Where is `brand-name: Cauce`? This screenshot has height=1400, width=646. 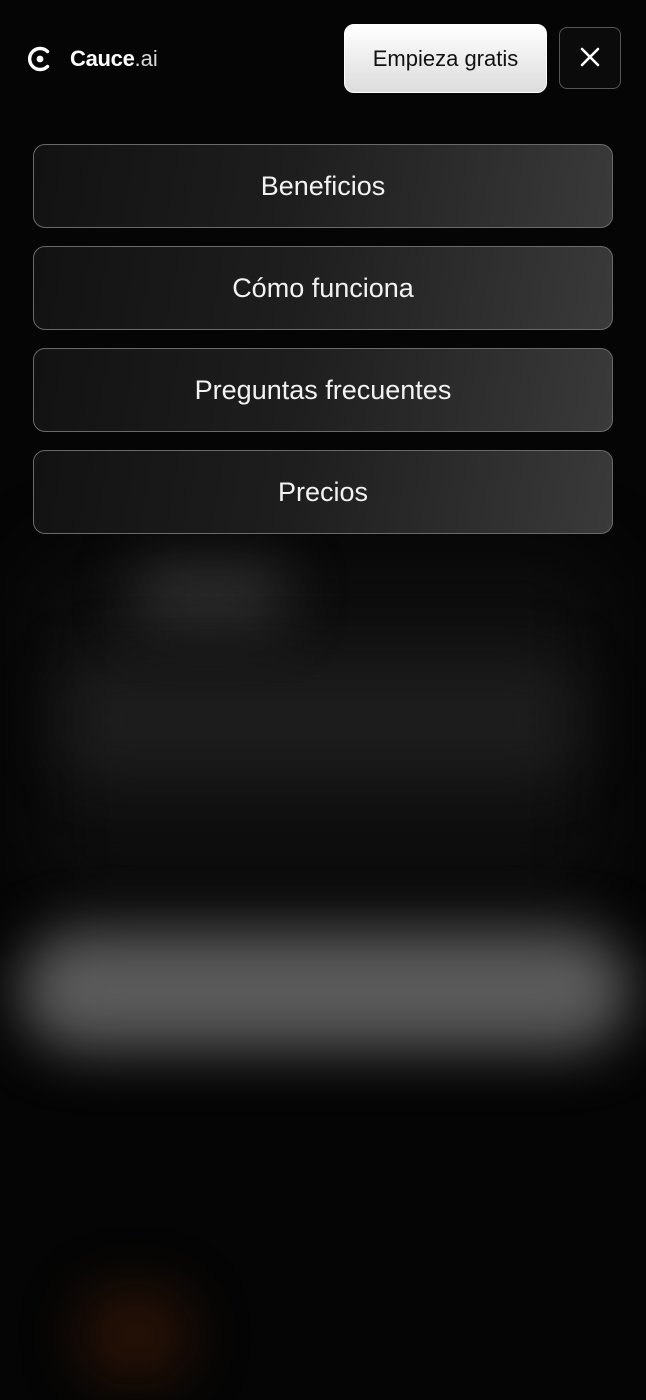
brand-name: Cauce is located at coordinates (102, 58).